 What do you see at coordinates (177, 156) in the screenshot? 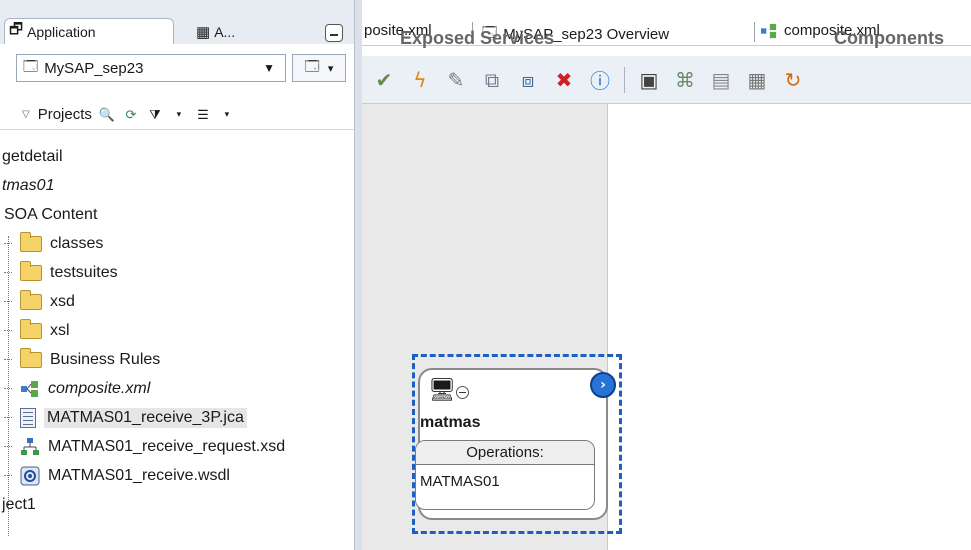
I see `tree-item: getdetail` at bounding box center [177, 156].